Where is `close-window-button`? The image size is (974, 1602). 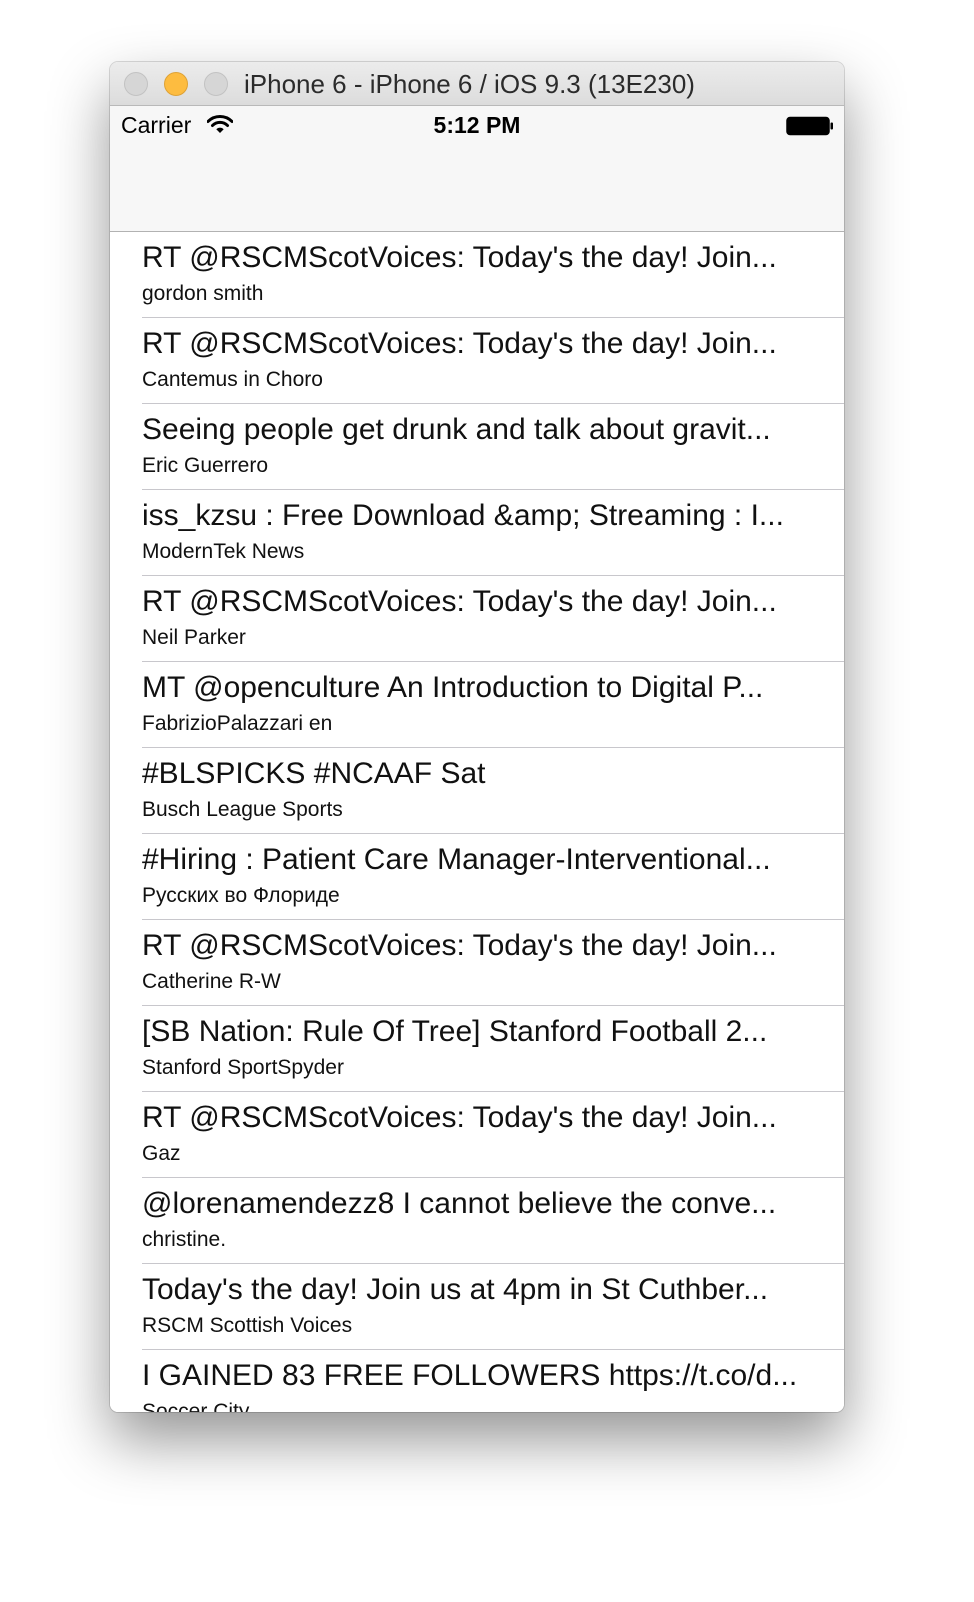 close-window-button is located at coordinates (136, 84).